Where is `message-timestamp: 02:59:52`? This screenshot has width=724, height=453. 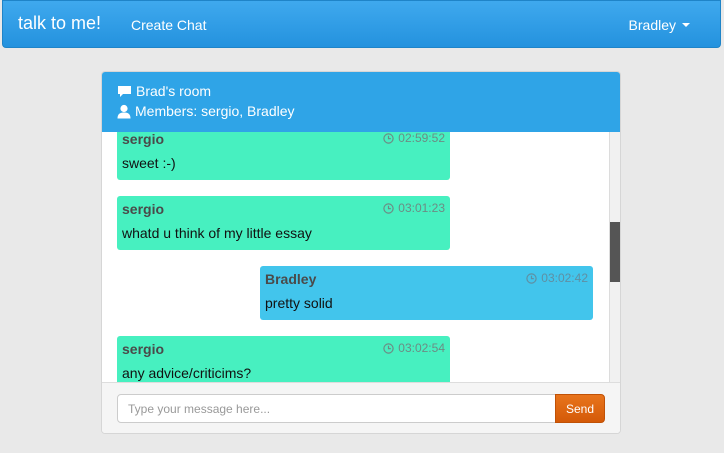 message-timestamp: 02:59:52 is located at coordinates (414, 138).